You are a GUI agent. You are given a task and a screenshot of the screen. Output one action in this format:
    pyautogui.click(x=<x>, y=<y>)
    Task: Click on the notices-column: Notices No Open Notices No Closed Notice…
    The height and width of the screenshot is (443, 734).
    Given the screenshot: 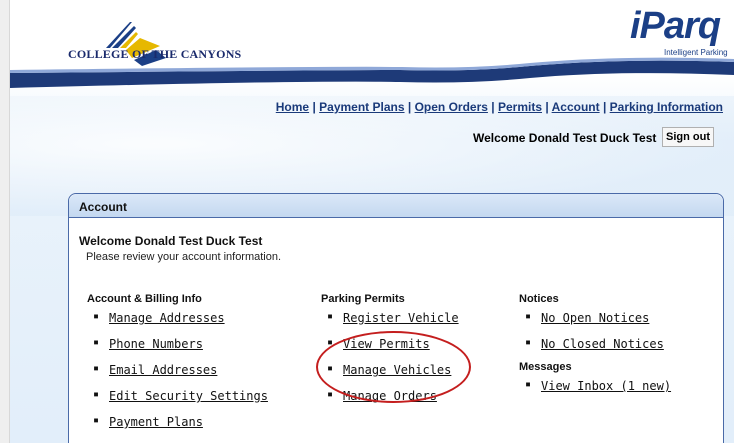 What is the action you would take?
    pyautogui.click(x=595, y=349)
    